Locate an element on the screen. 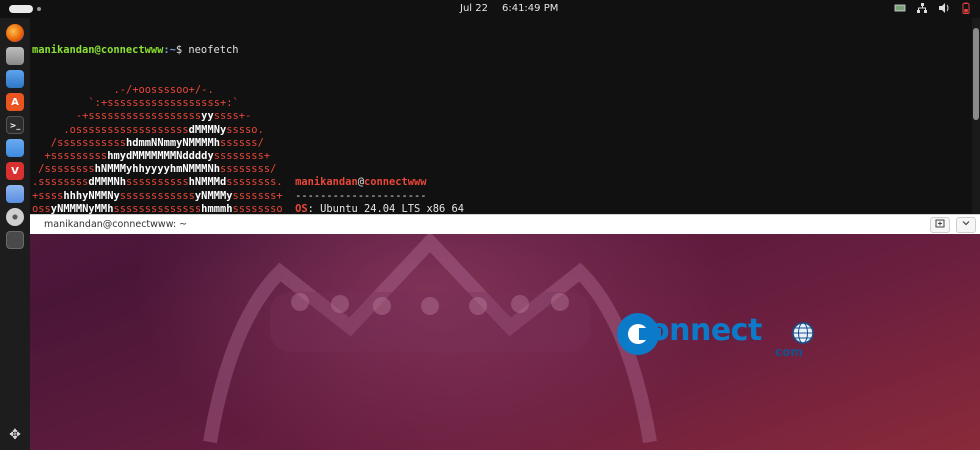 This screenshot has width=980, height=450. clock-time: 6:41:49 PM is located at coordinates (530, 8).